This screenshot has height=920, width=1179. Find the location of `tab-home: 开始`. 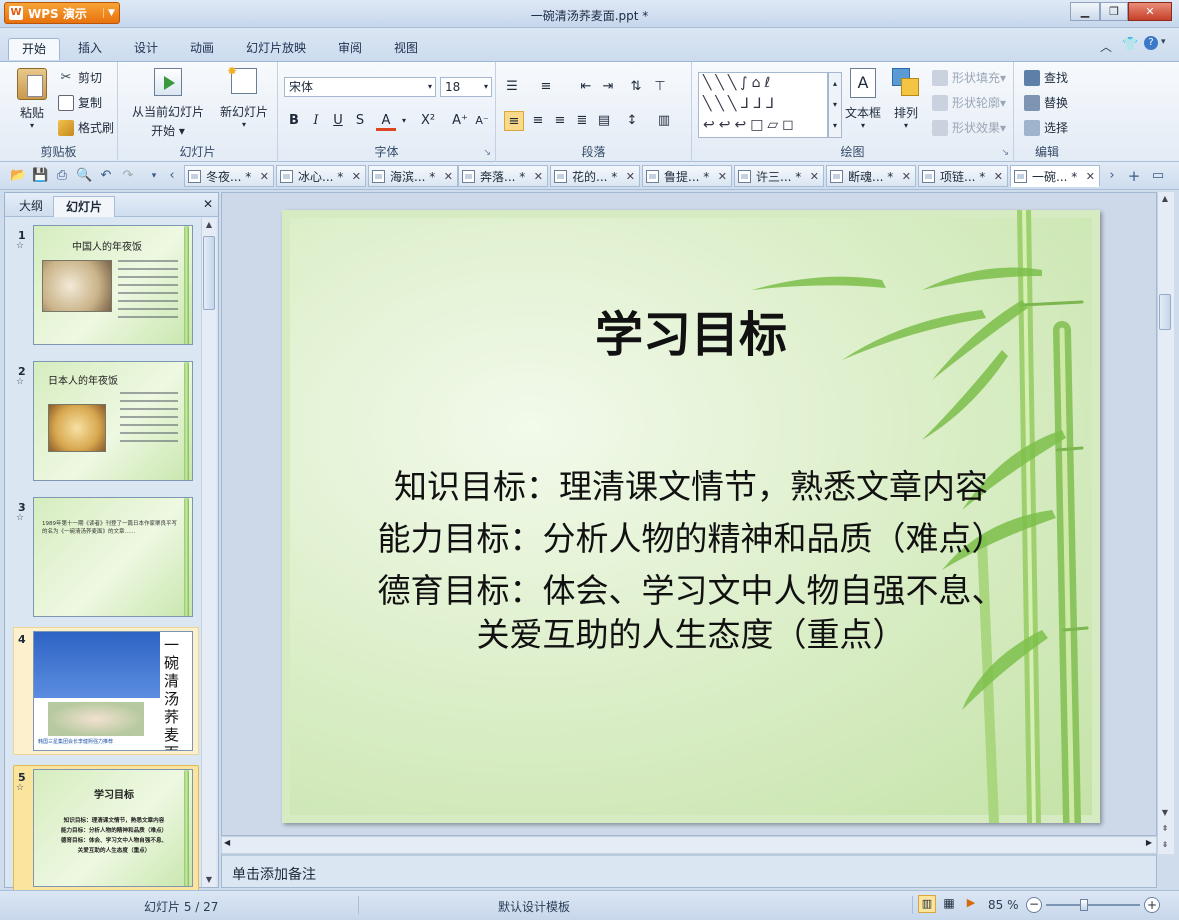

tab-home: 开始 is located at coordinates (34, 49).